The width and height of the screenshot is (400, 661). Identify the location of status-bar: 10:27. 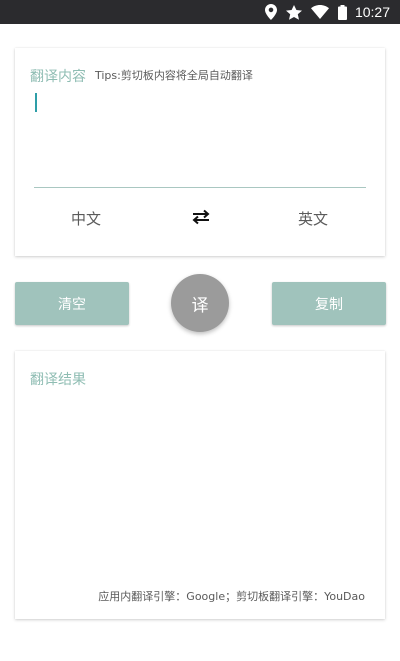
(200, 12).